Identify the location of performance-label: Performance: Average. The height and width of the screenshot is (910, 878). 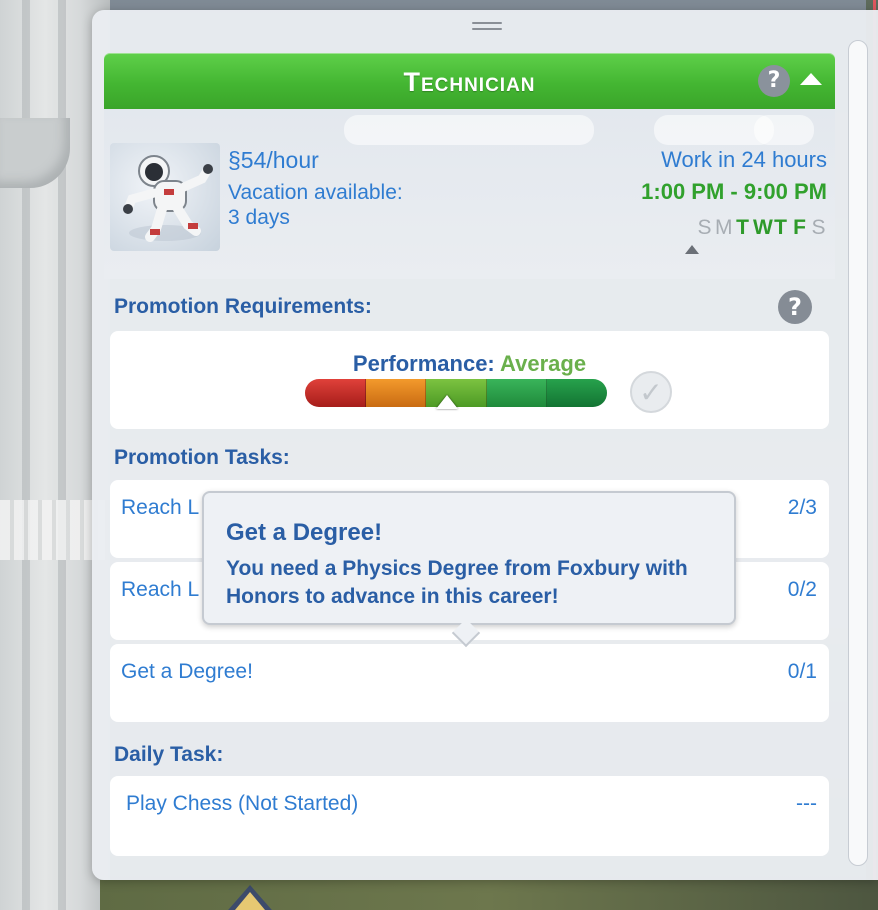
(469, 364).